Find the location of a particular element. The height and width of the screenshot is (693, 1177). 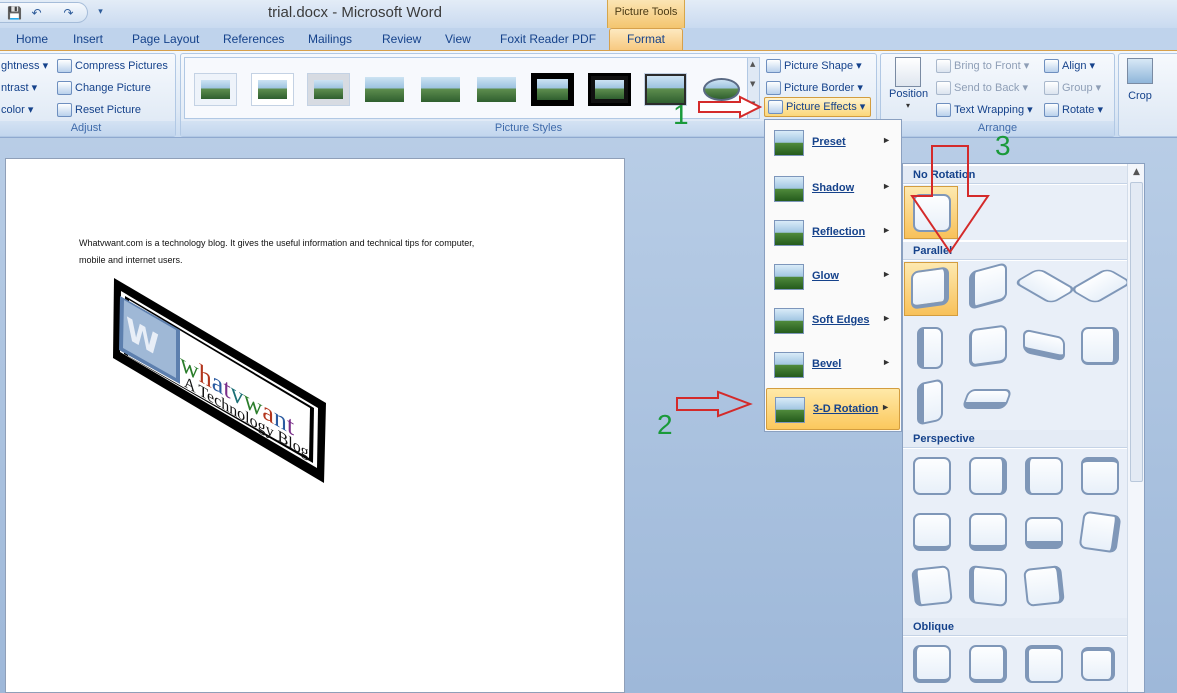

bring-to-front-button: Bring to Front ▾ is located at coordinates (982, 66).